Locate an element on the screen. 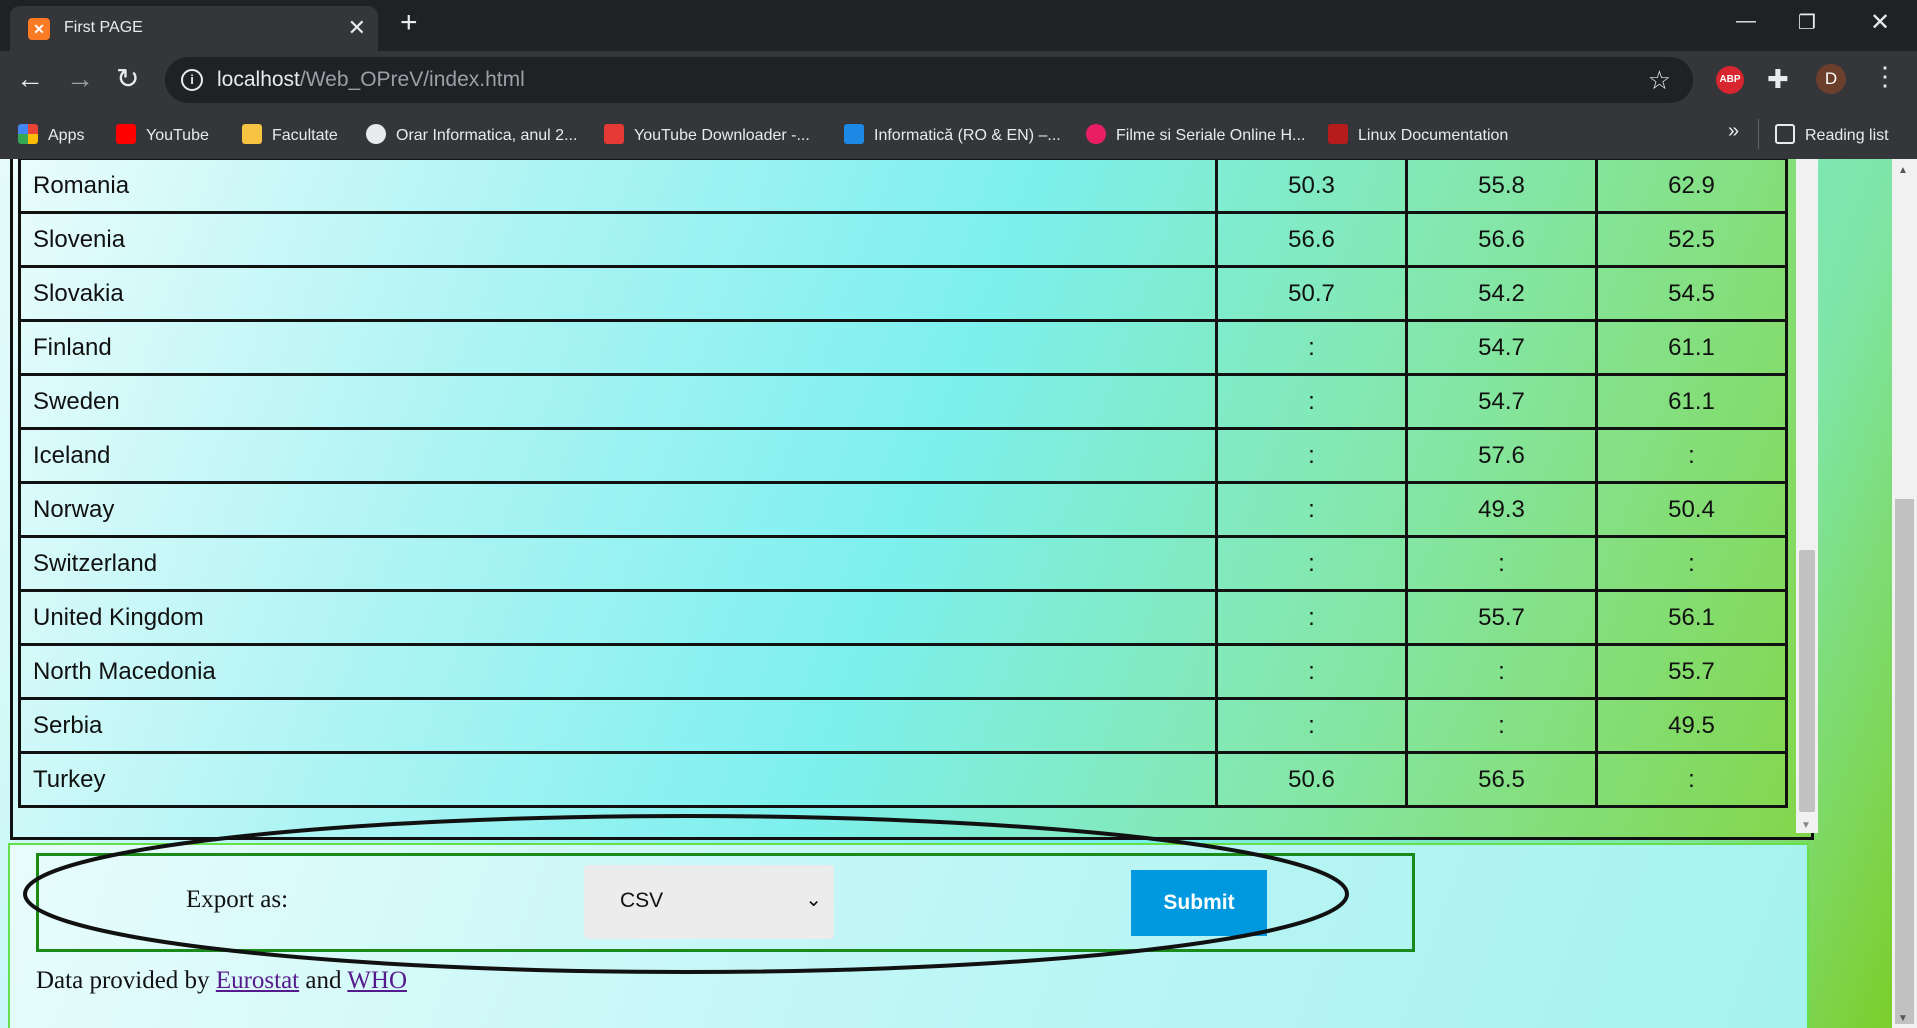 The height and width of the screenshot is (1028, 1917). xampp-icon: ✕ is located at coordinates (39, 29).